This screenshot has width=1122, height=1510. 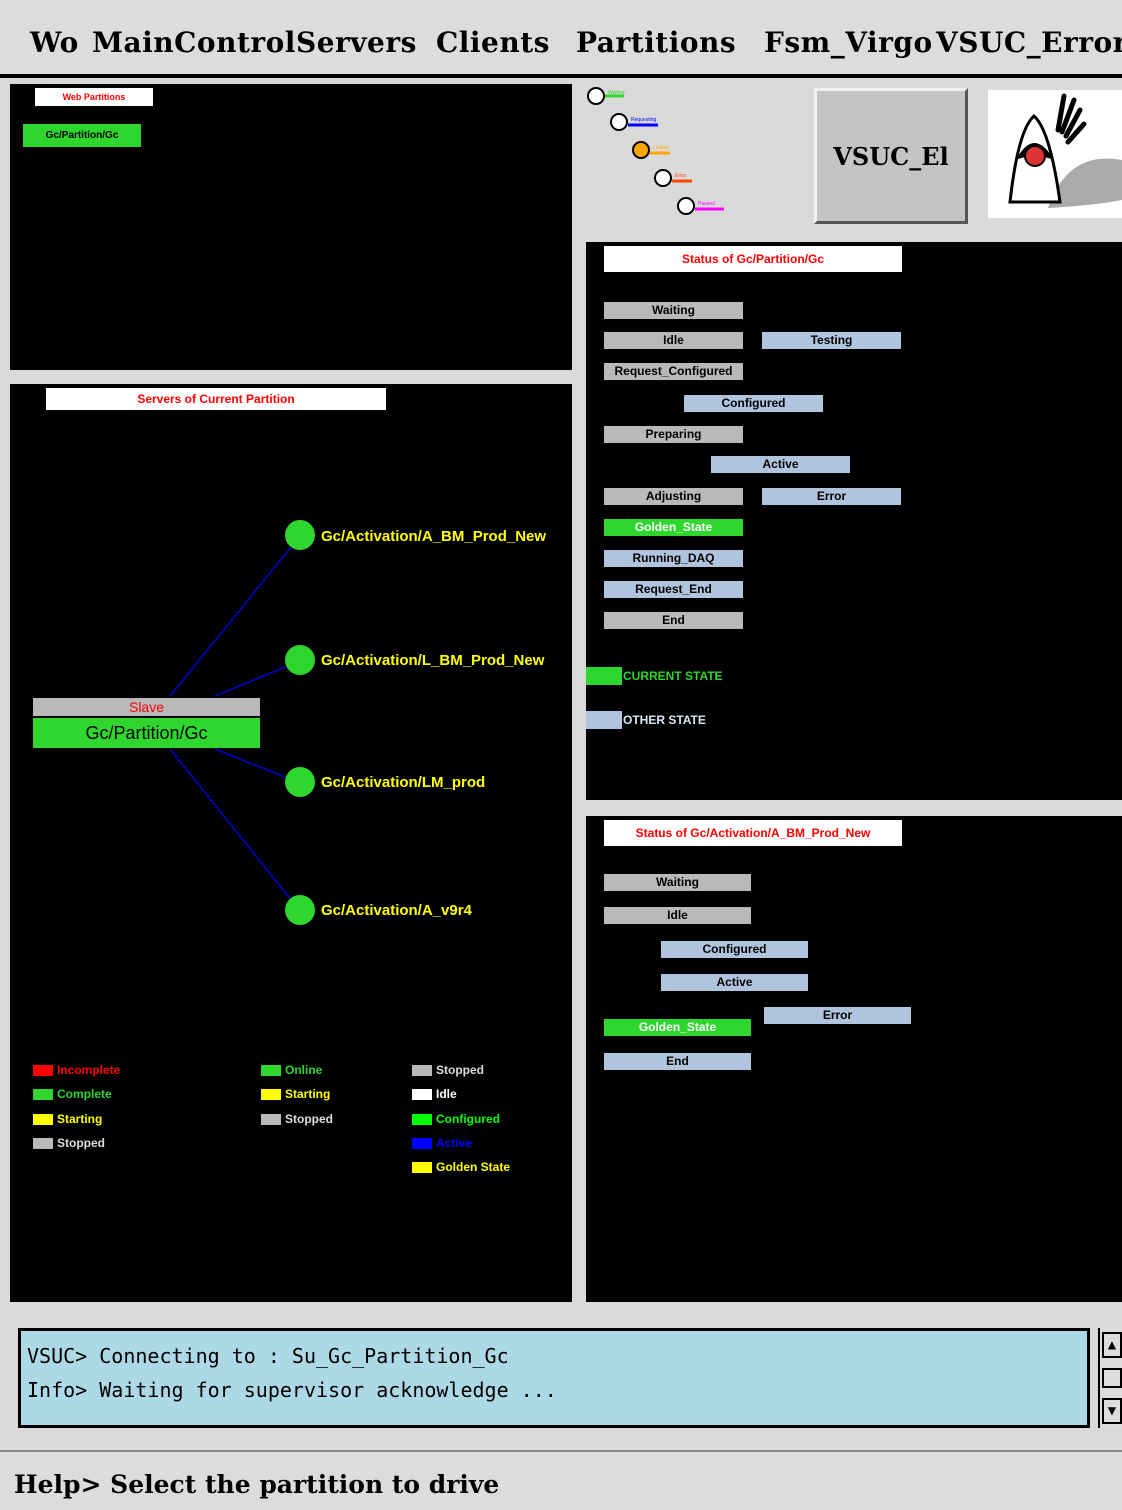 What do you see at coordinates (673, 496) in the screenshot?
I see `state-adjusting: Adjusting` at bounding box center [673, 496].